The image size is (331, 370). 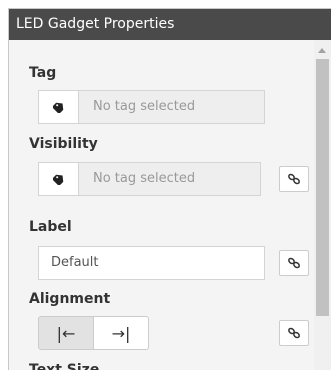 What do you see at coordinates (322, 187) in the screenshot?
I see `scroll-thumb` at bounding box center [322, 187].